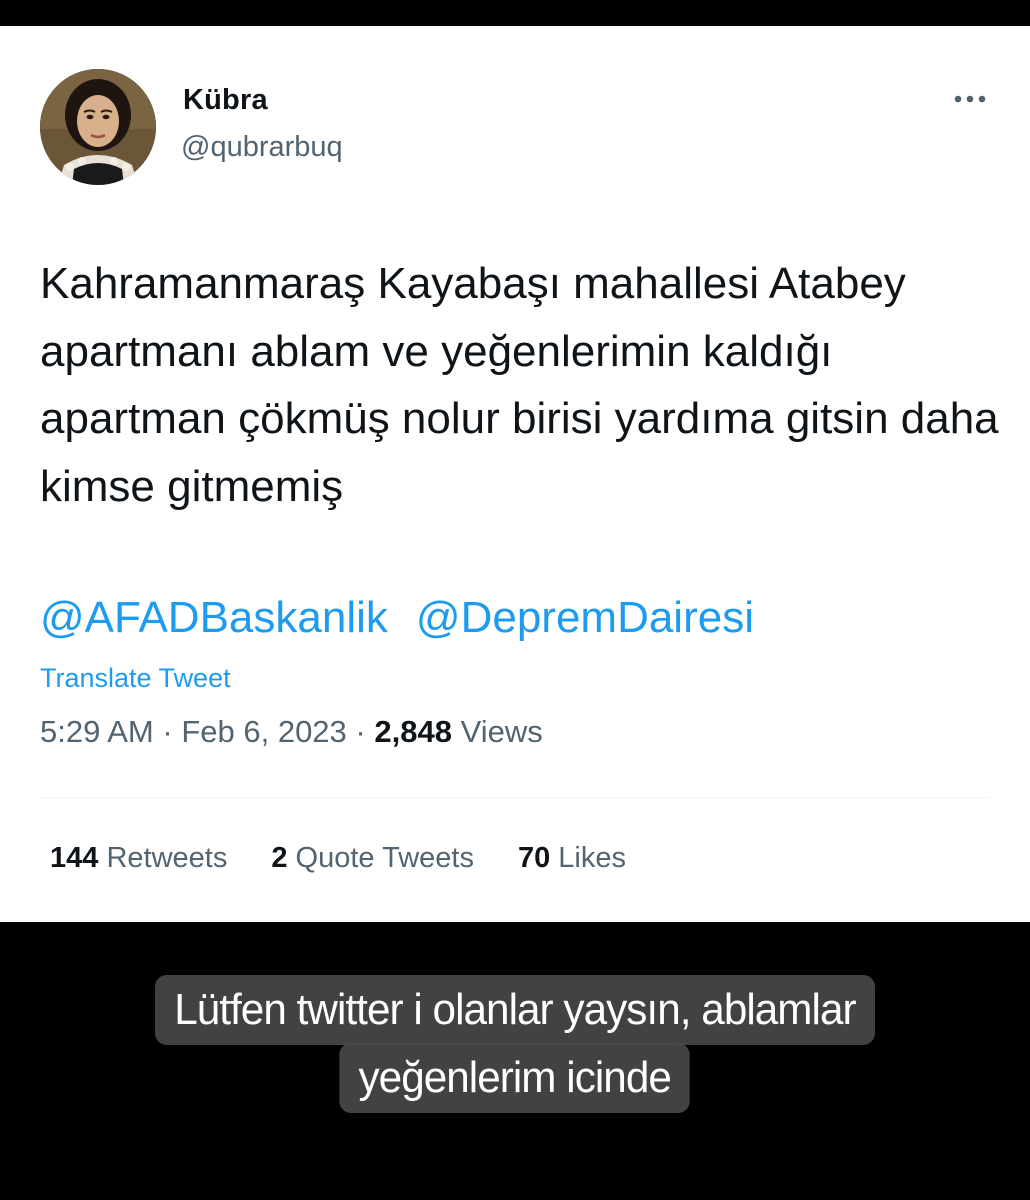 This screenshot has height=1200, width=1030. What do you see at coordinates (515, 797) in the screenshot?
I see `divider` at bounding box center [515, 797].